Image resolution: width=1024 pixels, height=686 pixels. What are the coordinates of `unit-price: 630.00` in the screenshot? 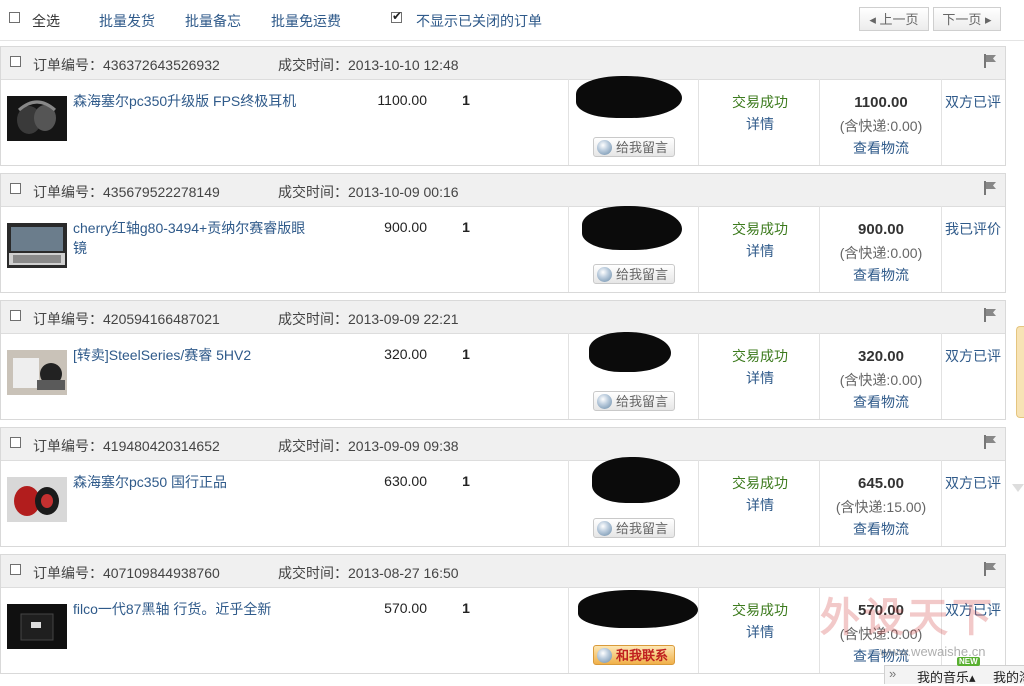 It's located at (405, 481).